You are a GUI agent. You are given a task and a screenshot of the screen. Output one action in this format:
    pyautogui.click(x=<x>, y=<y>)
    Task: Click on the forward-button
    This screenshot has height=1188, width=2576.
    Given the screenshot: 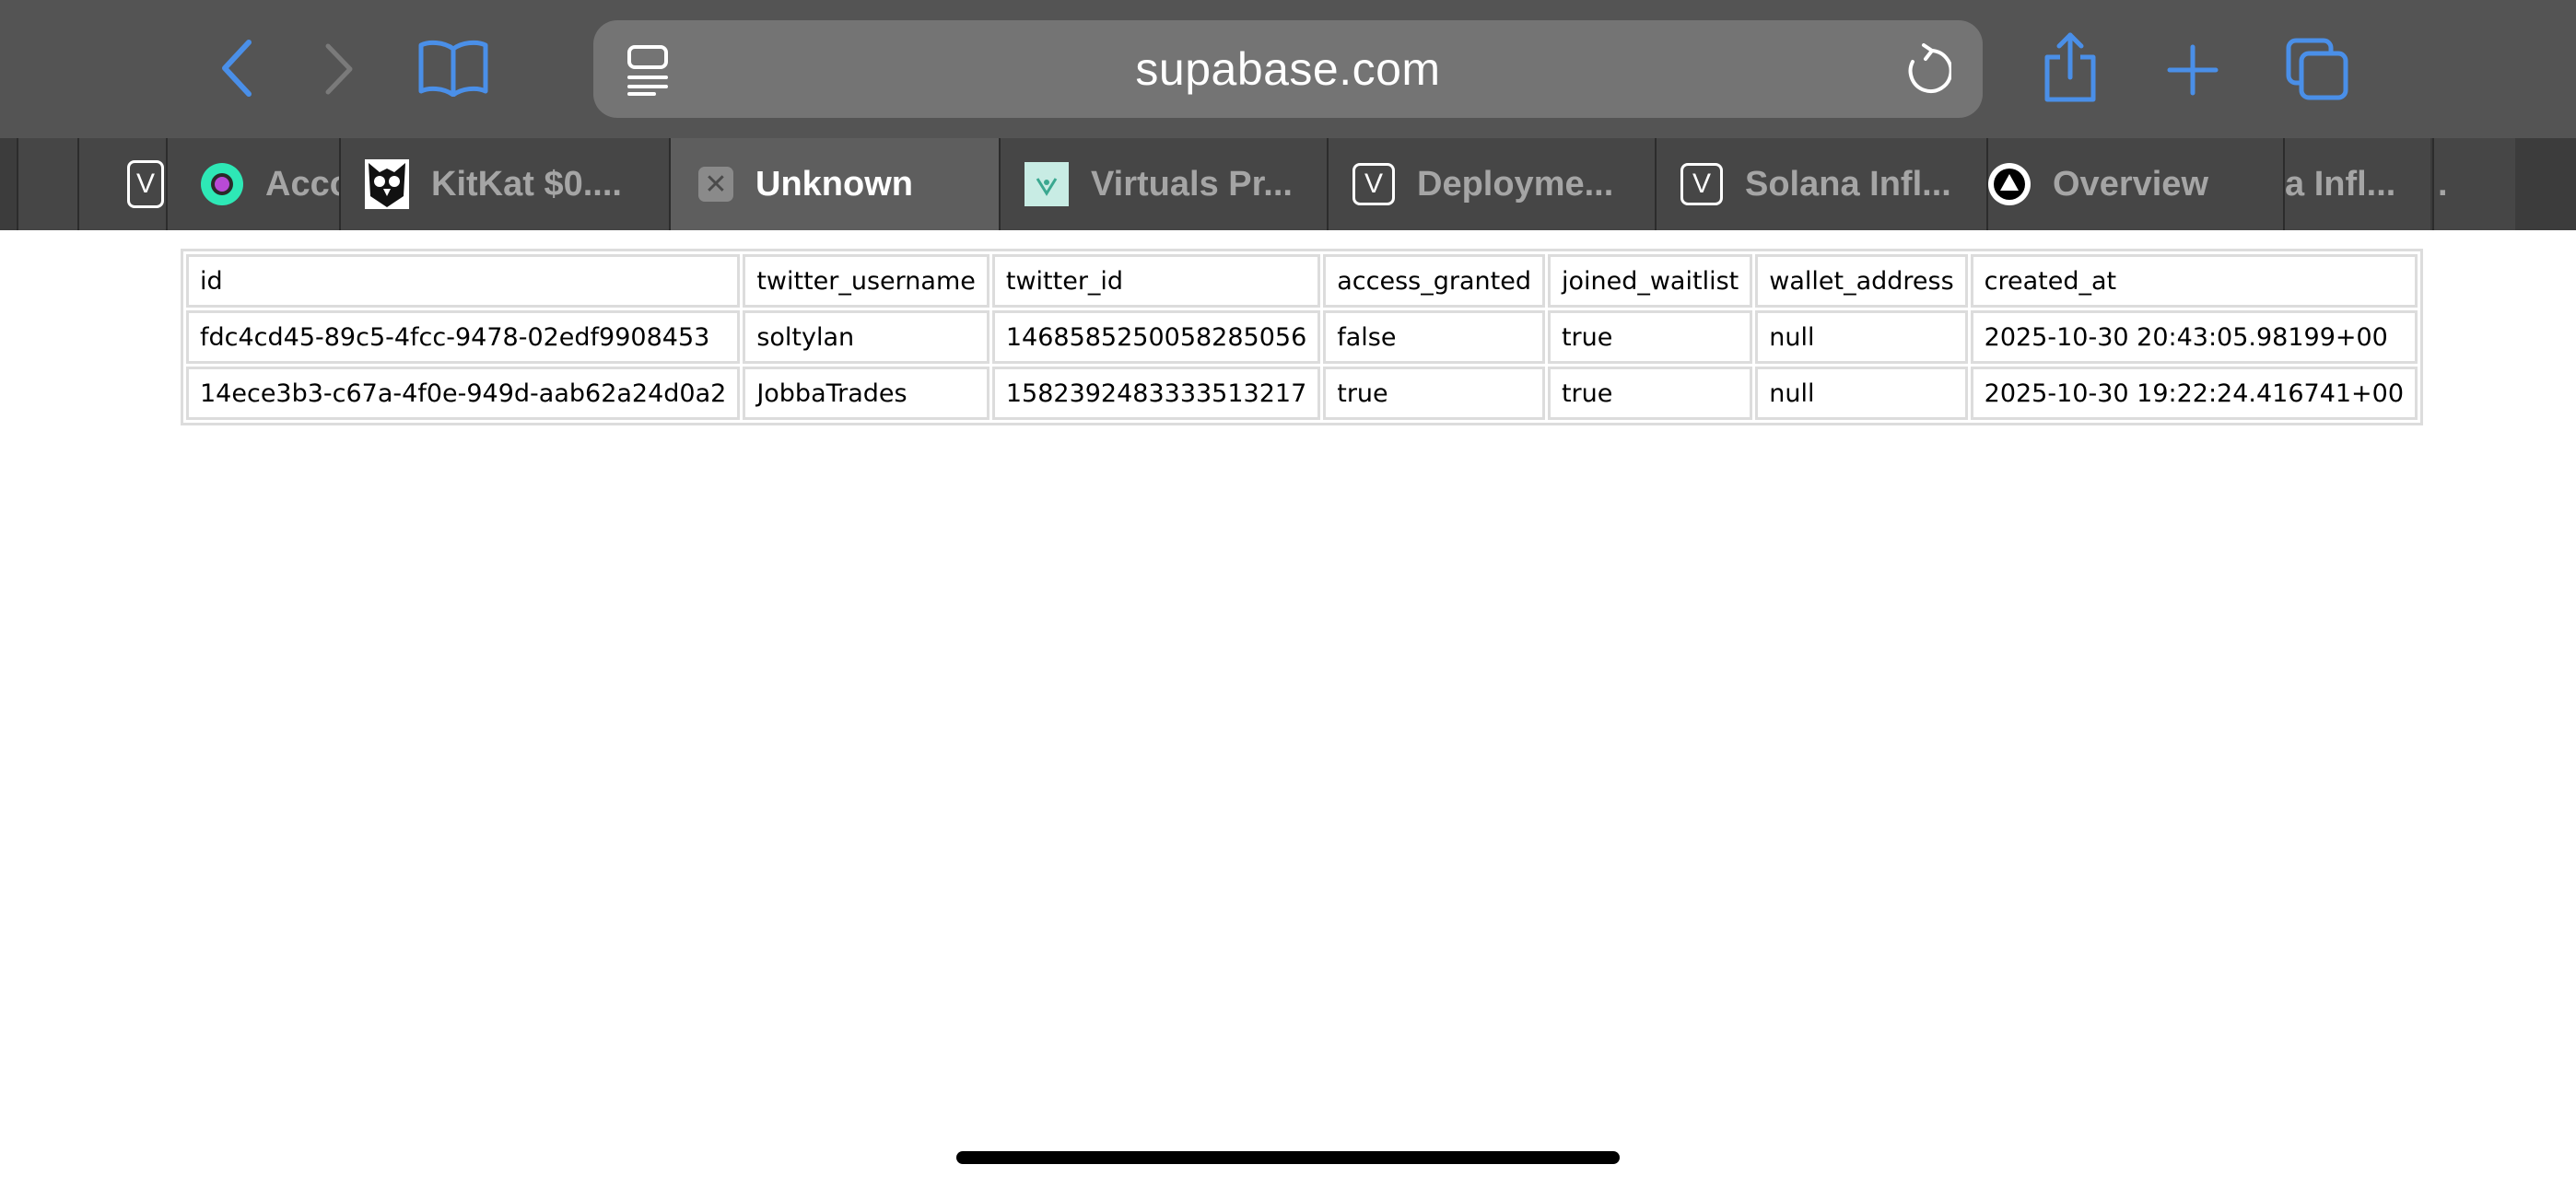 What is the action you would take?
    pyautogui.click(x=339, y=69)
    